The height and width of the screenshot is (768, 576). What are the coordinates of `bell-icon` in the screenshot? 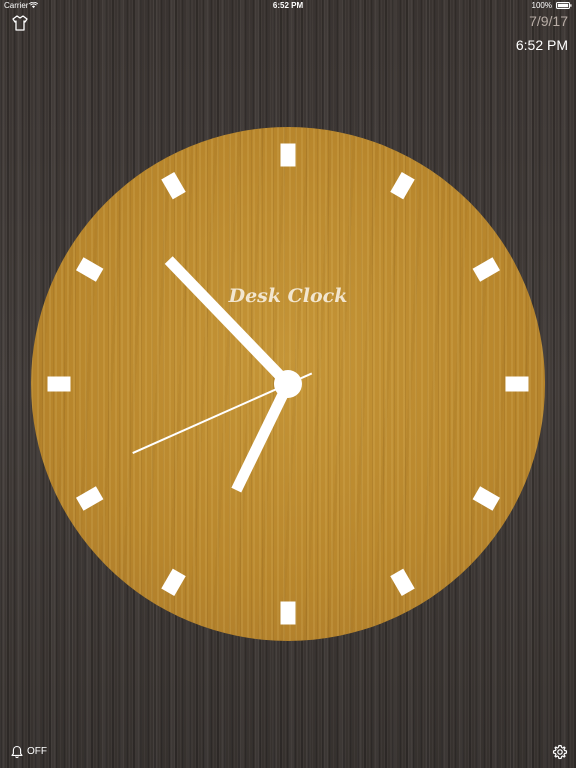 It's located at (17, 752).